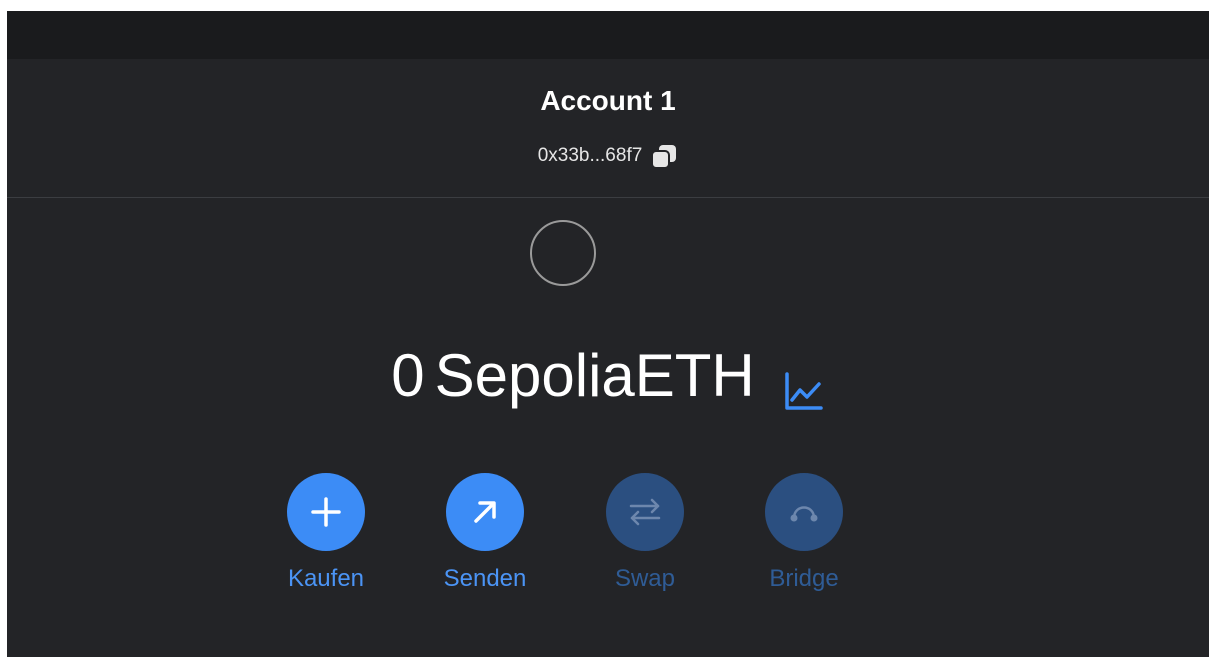 This screenshot has width=1209, height=657. What do you see at coordinates (645, 512) in the screenshot?
I see `swap-arrows-icon` at bounding box center [645, 512].